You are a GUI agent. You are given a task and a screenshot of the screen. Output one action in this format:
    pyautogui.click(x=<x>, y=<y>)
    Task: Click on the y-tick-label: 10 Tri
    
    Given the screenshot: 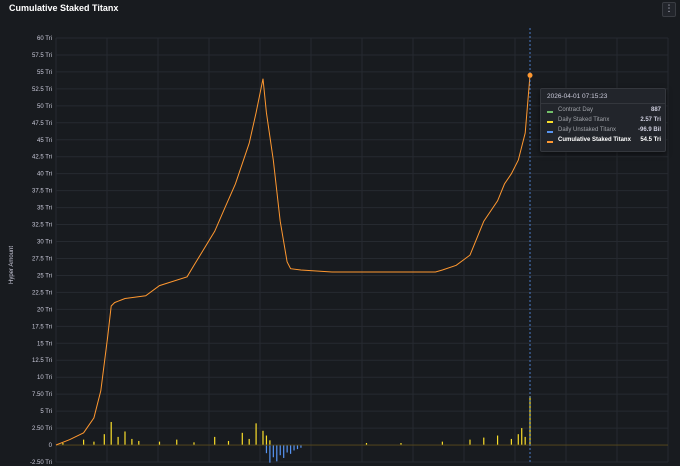 What is the action you would take?
    pyautogui.click(x=44, y=378)
    